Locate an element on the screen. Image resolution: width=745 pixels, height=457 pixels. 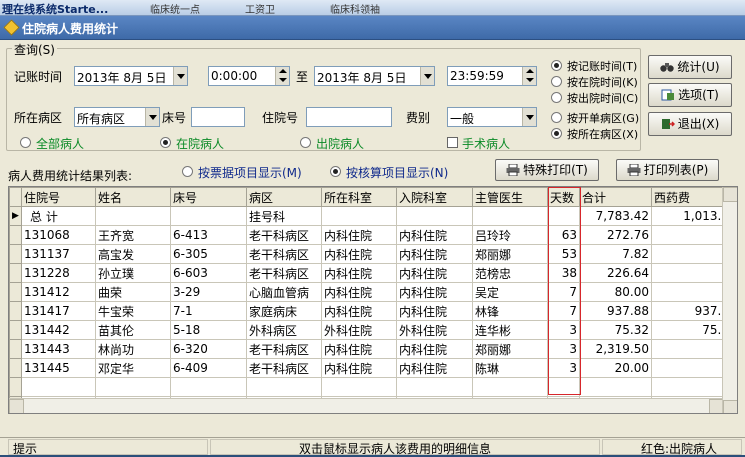
radio-by-discharge-time is located at coordinates (556, 97).